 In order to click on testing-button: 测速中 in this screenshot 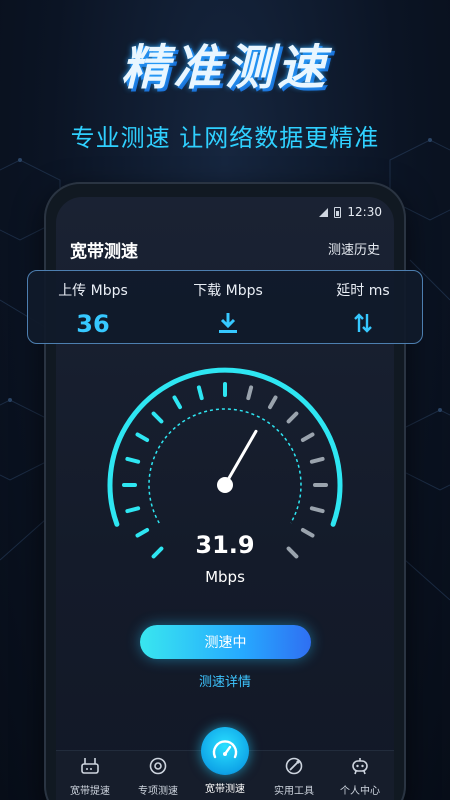, I will do `click(225, 642)`.